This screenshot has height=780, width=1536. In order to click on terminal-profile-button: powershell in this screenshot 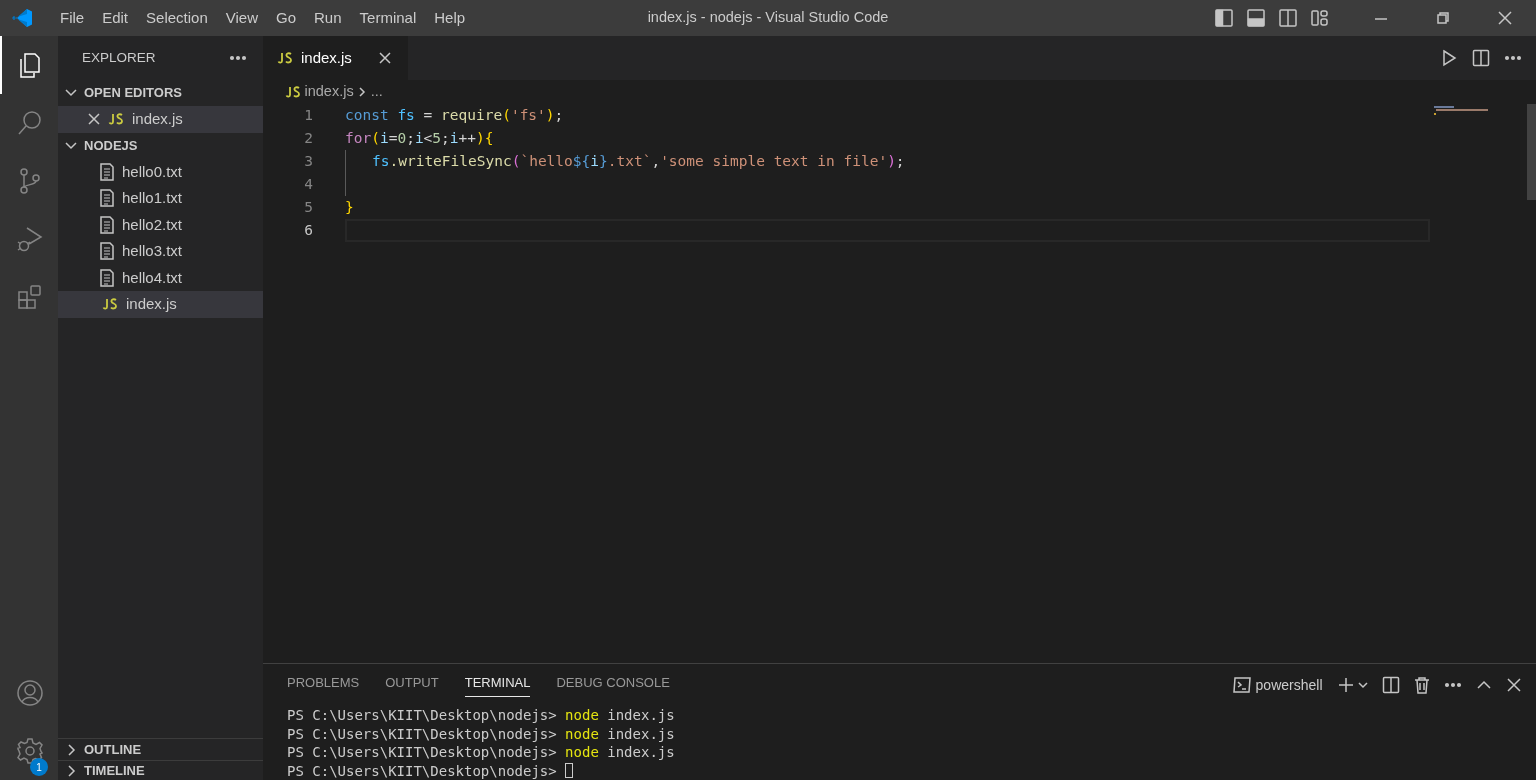, I will do `click(1277, 685)`.